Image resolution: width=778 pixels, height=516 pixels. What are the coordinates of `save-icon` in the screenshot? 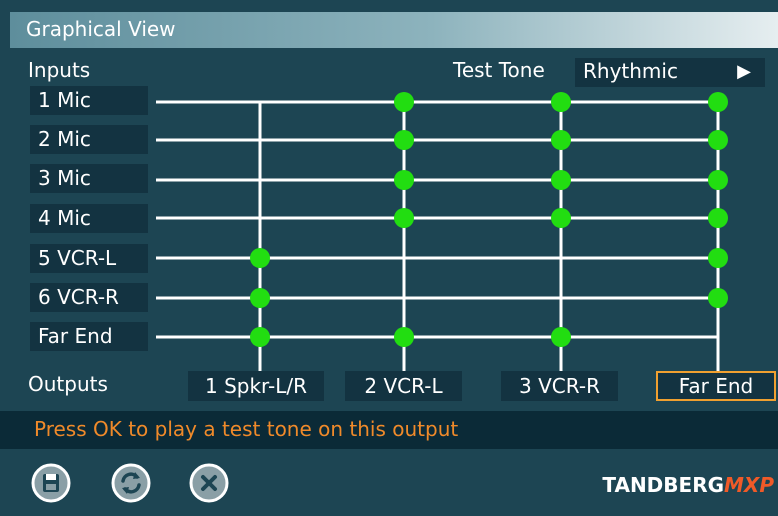 It's located at (51, 483).